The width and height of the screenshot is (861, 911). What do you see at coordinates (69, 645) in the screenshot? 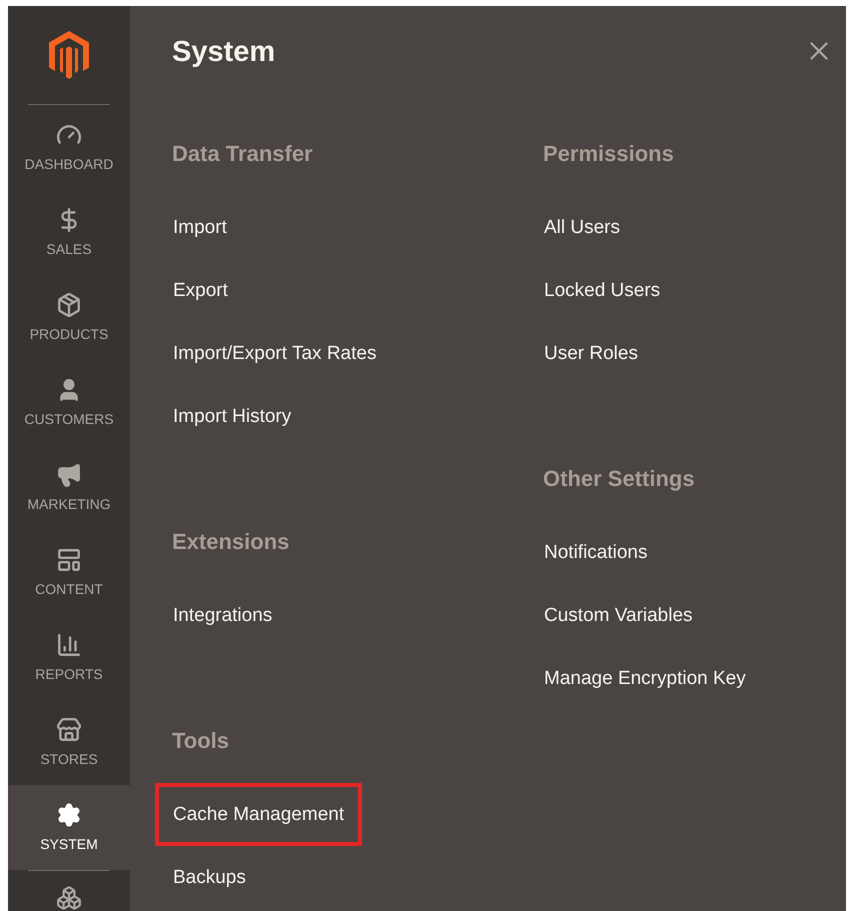
I see `bar-chart-icon` at bounding box center [69, 645].